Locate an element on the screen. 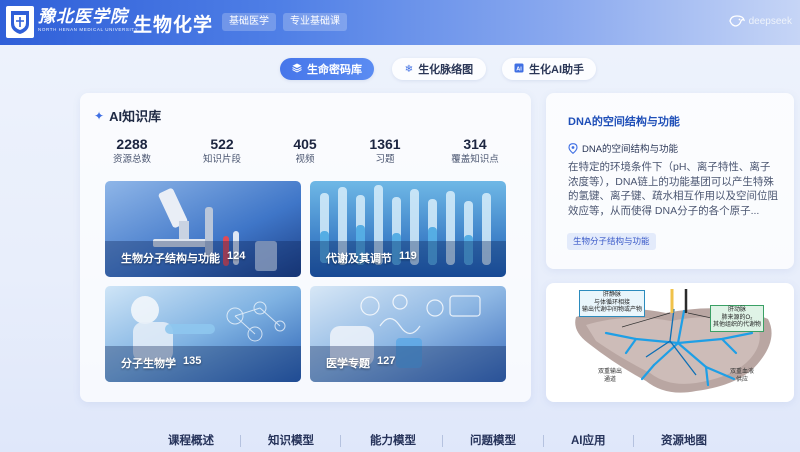  category-card-biomolecules: 生物分子结构与功能 124 is located at coordinates (203, 229).